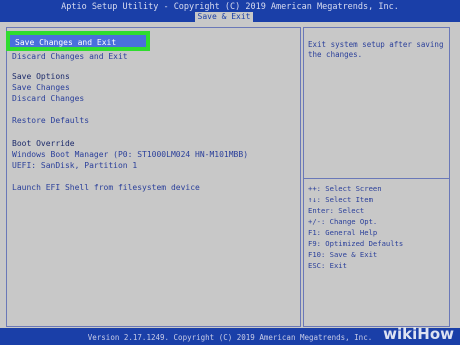 The height and width of the screenshot is (345, 460). I want to click on wikihow-watermark: wikiHow, so click(418, 334).